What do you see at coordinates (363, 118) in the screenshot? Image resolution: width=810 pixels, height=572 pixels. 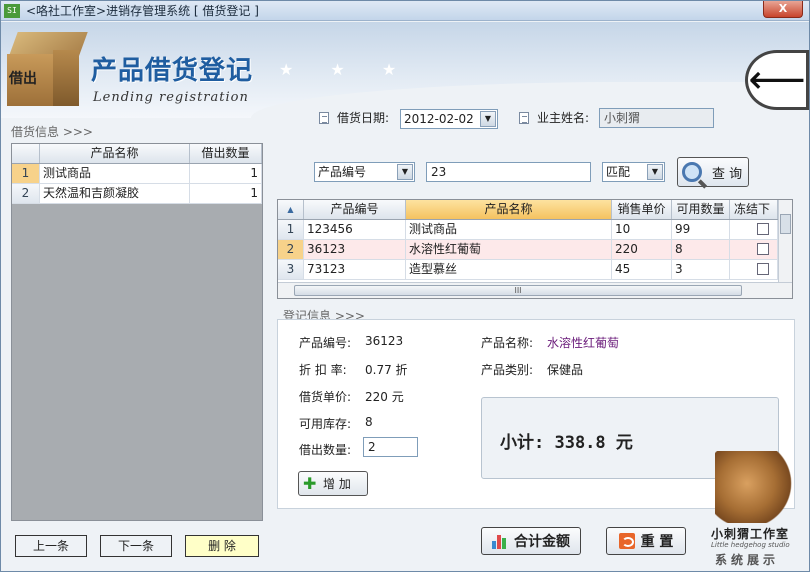 I see `date-label-text: 借货日期:` at bounding box center [363, 118].